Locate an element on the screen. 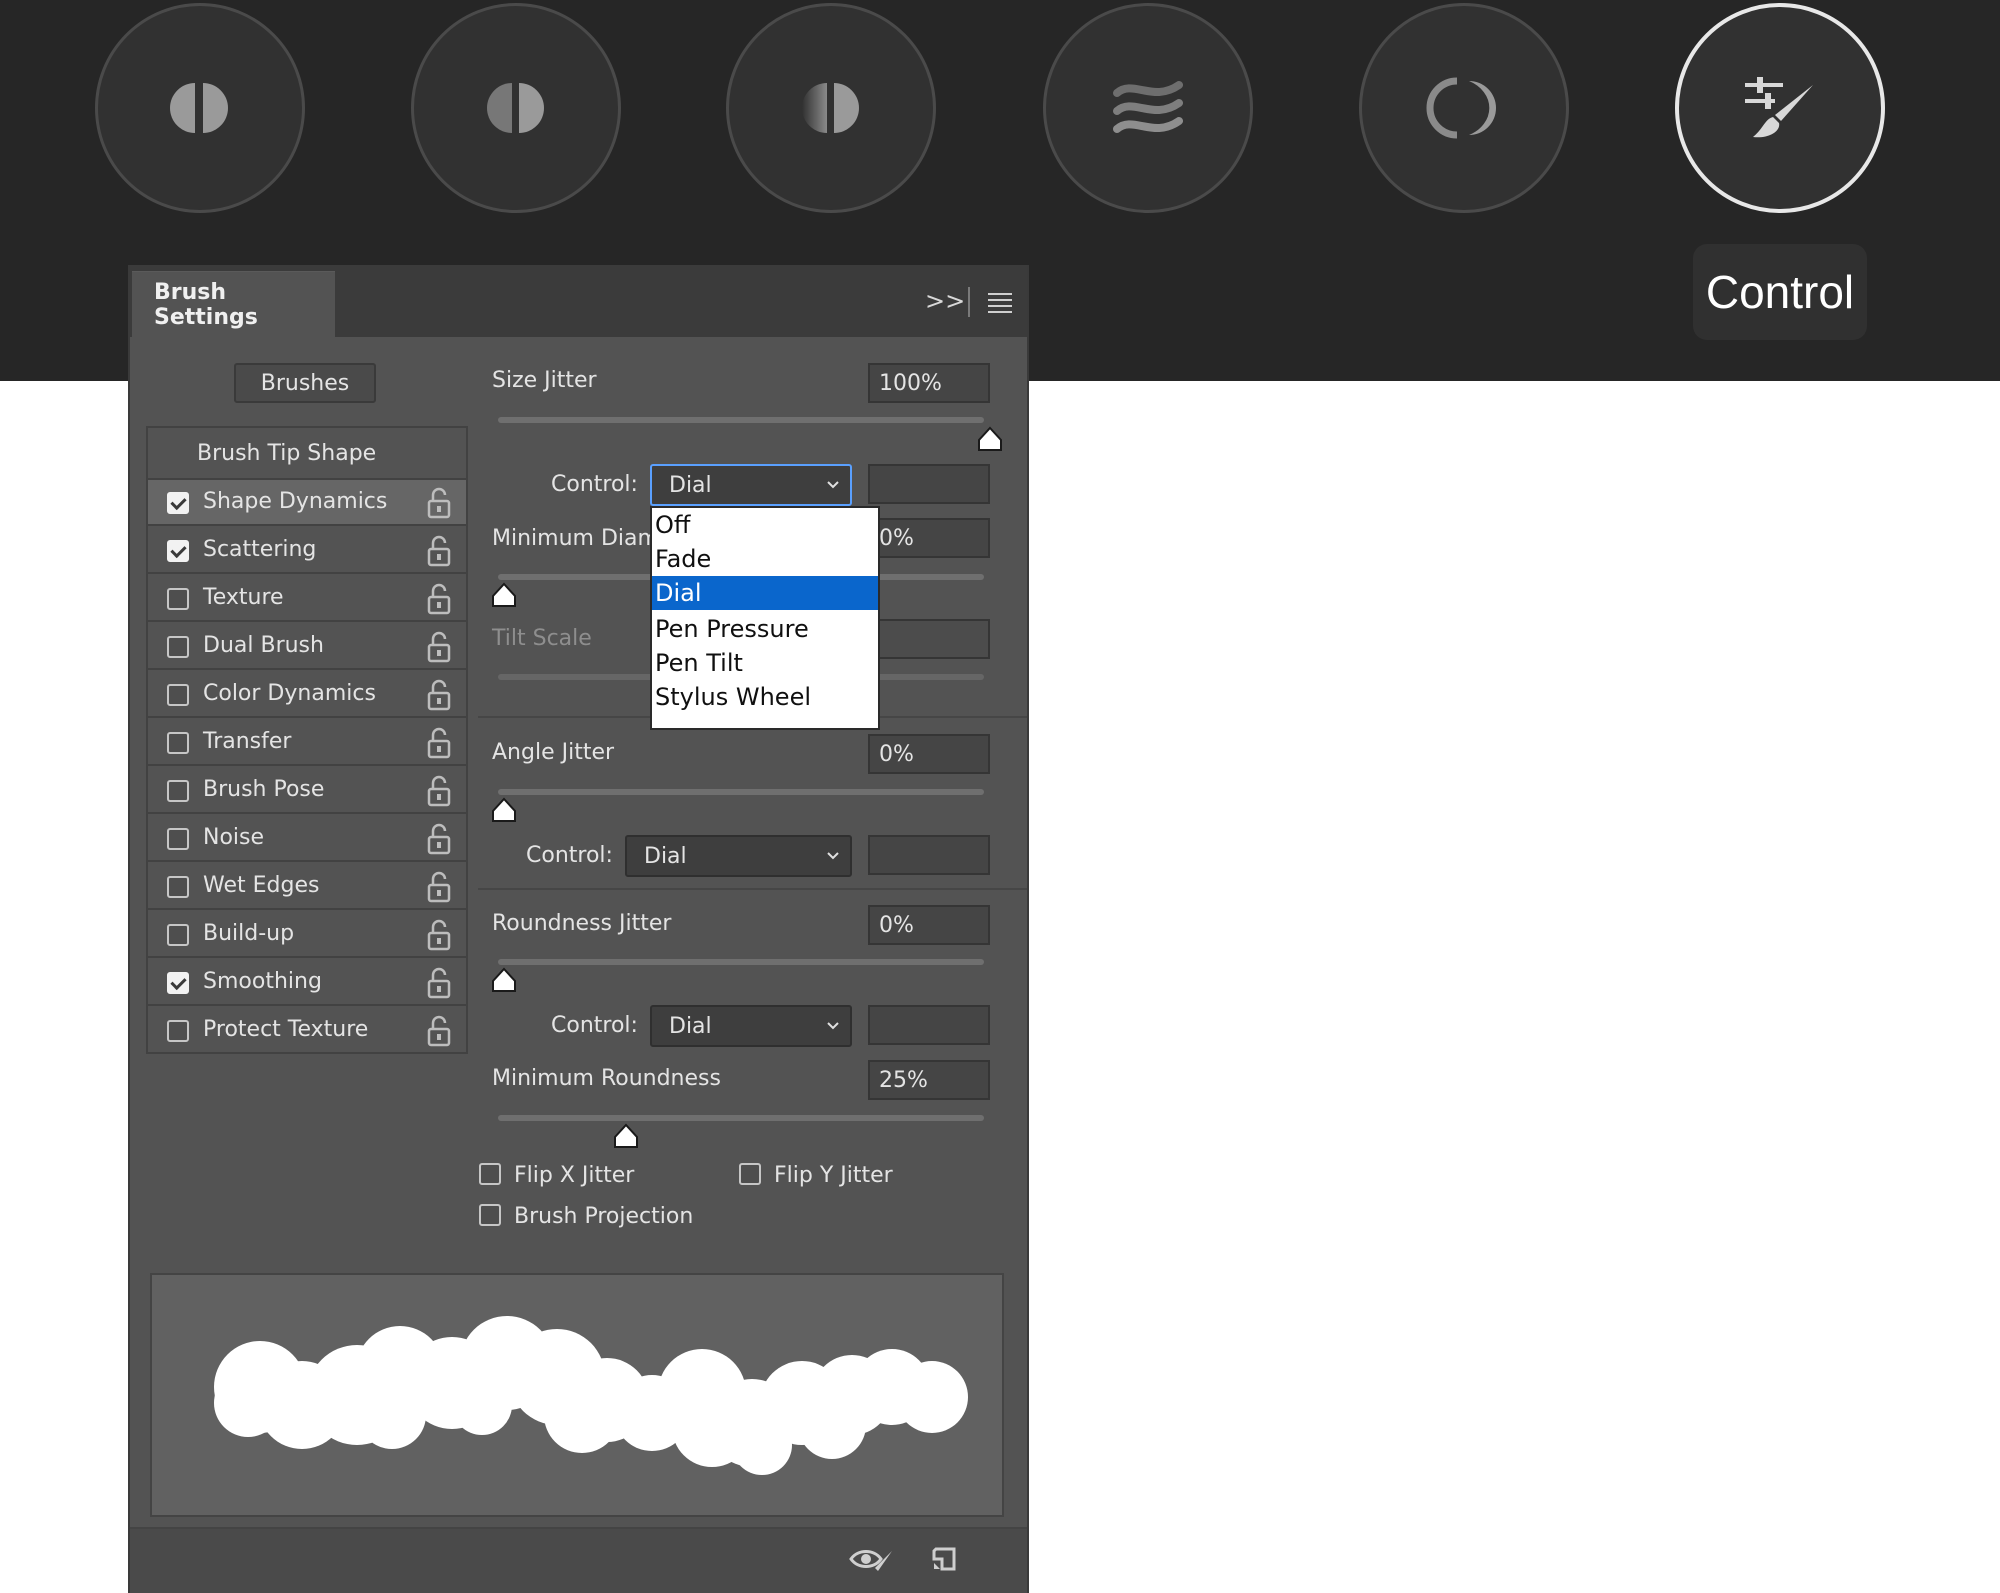  panel-menu-icon is located at coordinates (1000, 302).